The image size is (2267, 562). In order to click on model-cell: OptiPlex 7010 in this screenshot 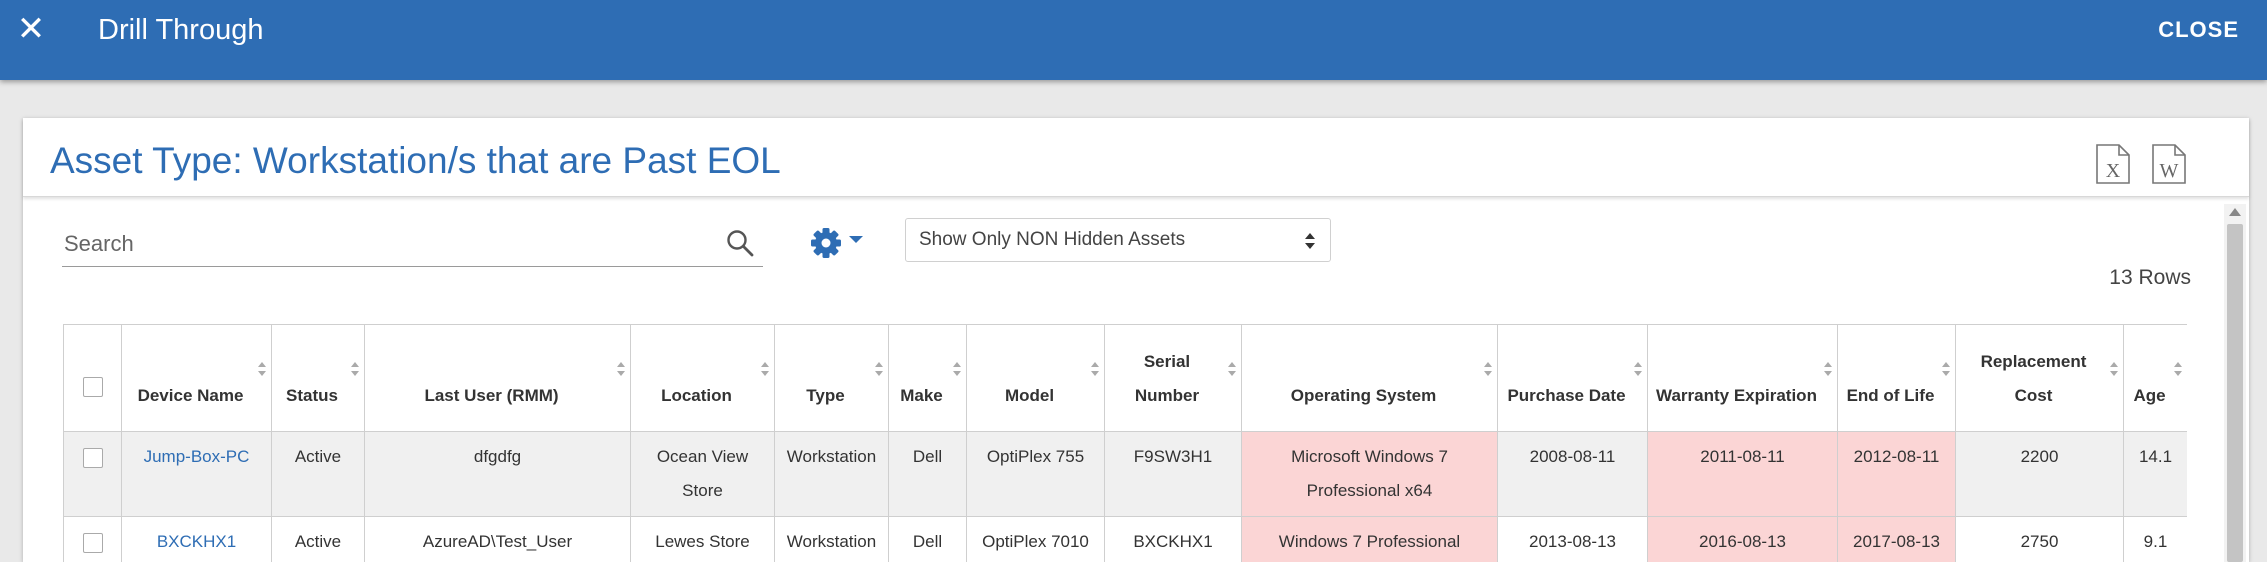, I will do `click(1035, 539)`.